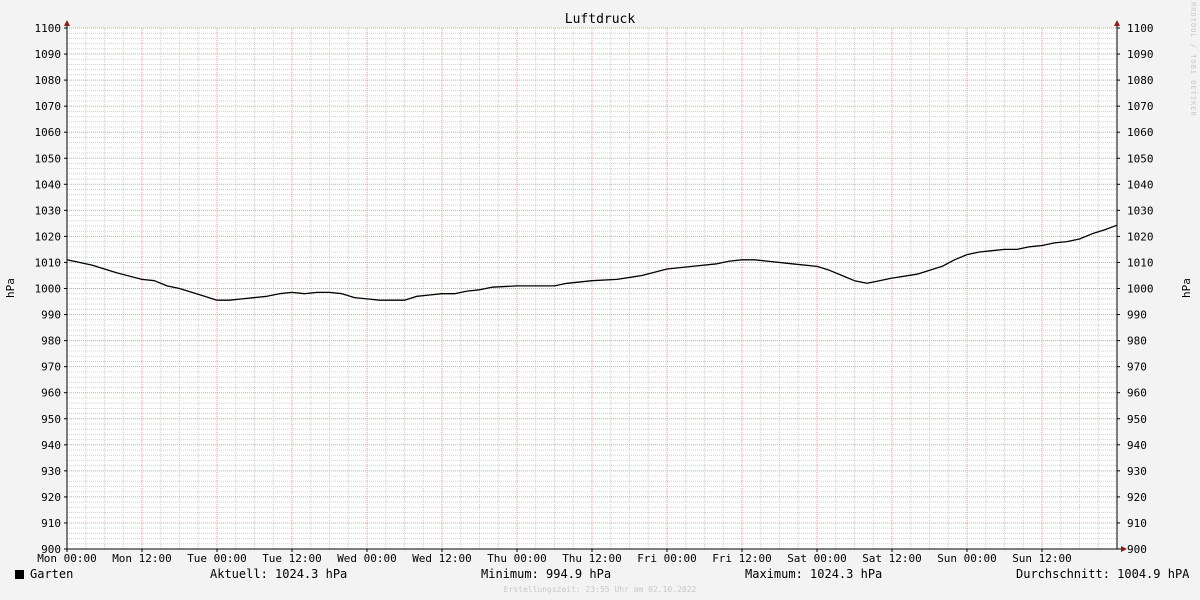 The width and height of the screenshot is (1200, 600). I want to click on x-tick-label: Tue 00:00, so click(217, 558).